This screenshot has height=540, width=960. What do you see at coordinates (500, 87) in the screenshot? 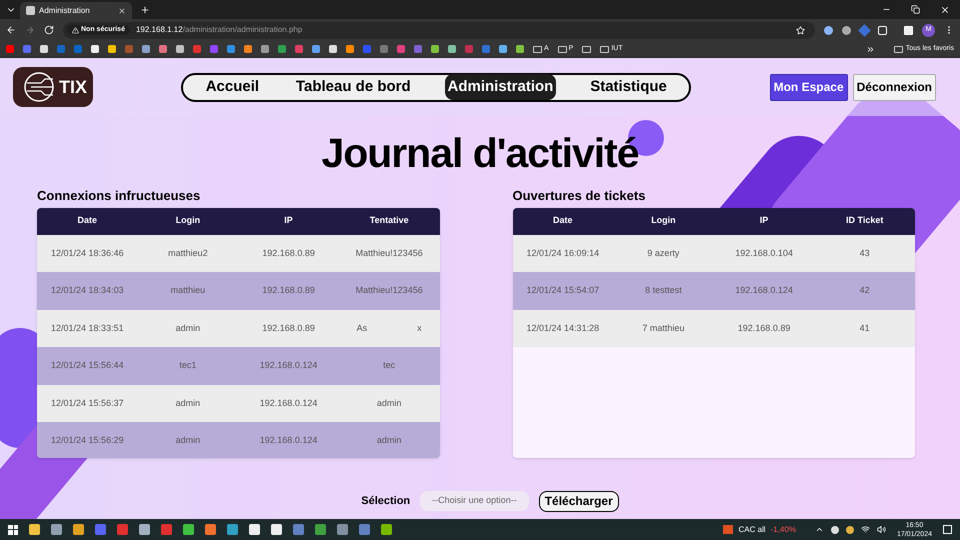
I see `nav-link: Administration` at bounding box center [500, 87].